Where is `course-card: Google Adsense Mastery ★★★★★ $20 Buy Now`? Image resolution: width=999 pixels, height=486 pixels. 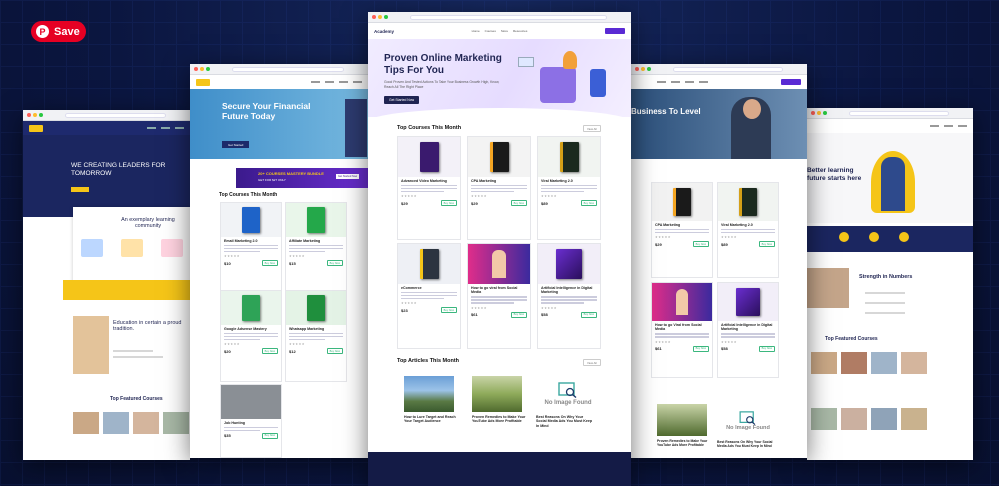 course-card: Google Adsense Mastery ★★★★★ $20 Buy Now is located at coordinates (251, 336).